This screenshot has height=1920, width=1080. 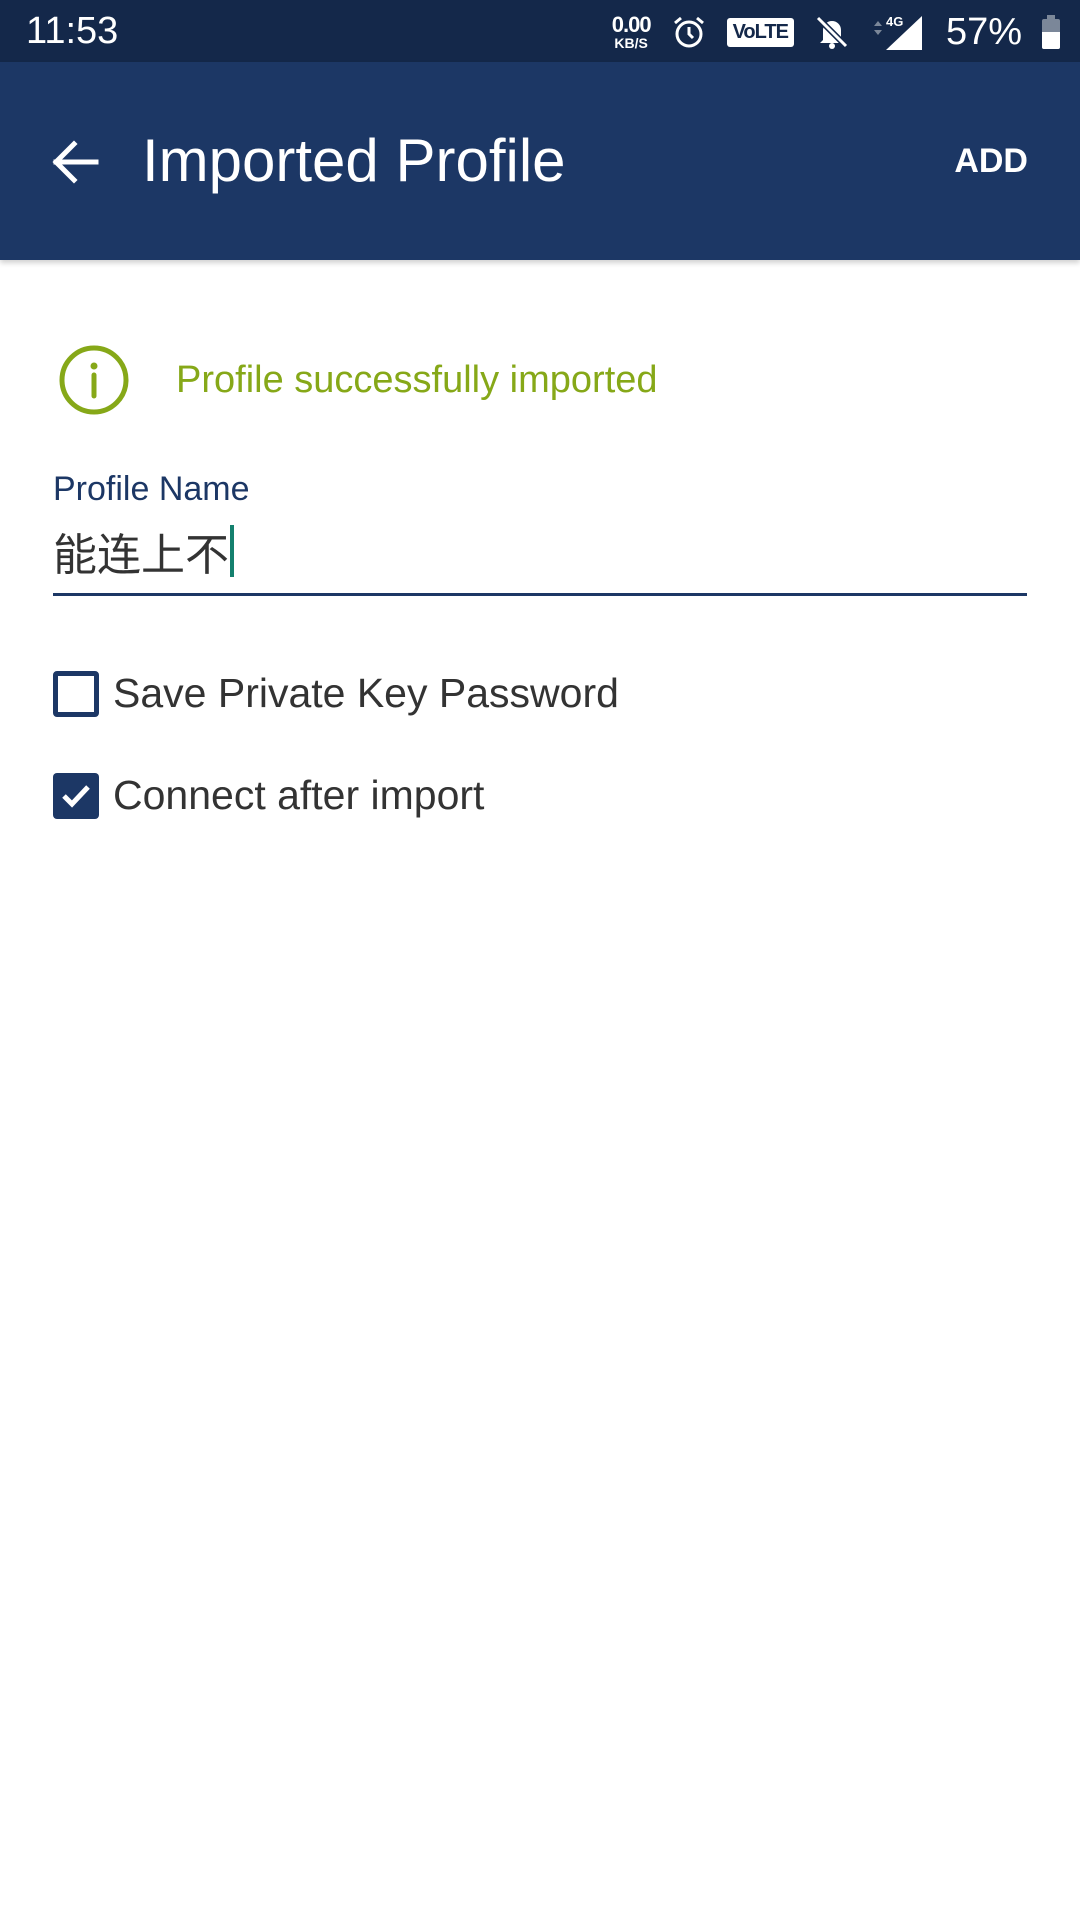 What do you see at coordinates (1051, 40) in the screenshot?
I see `battery-level` at bounding box center [1051, 40].